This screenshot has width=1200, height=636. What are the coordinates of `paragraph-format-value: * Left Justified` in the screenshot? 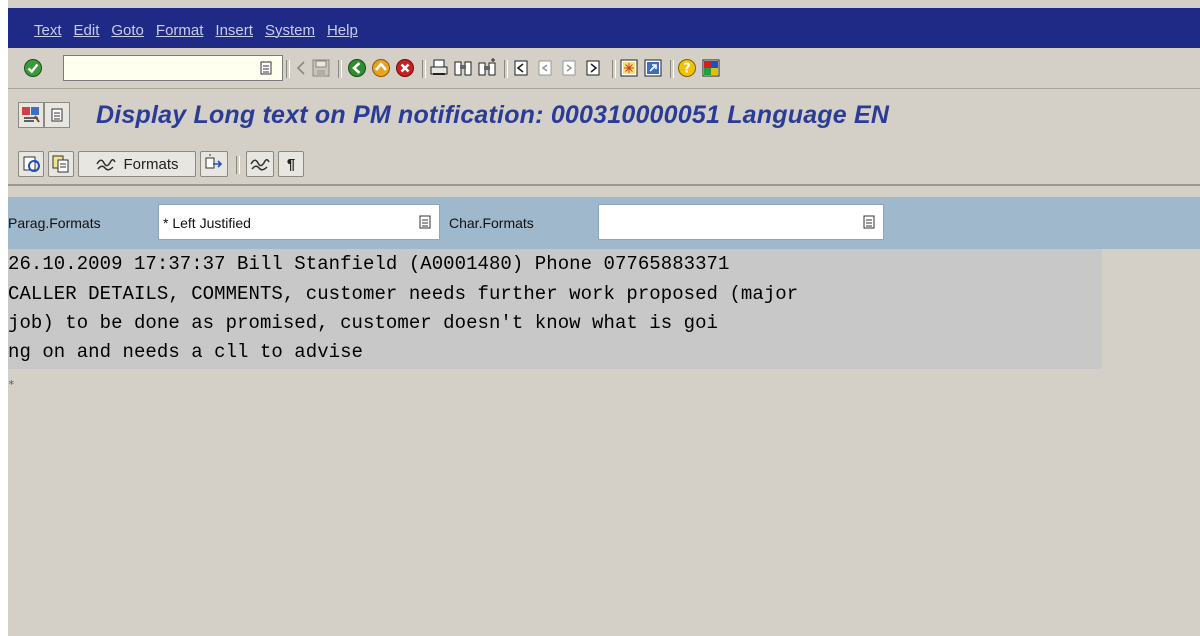 It's located at (207, 223).